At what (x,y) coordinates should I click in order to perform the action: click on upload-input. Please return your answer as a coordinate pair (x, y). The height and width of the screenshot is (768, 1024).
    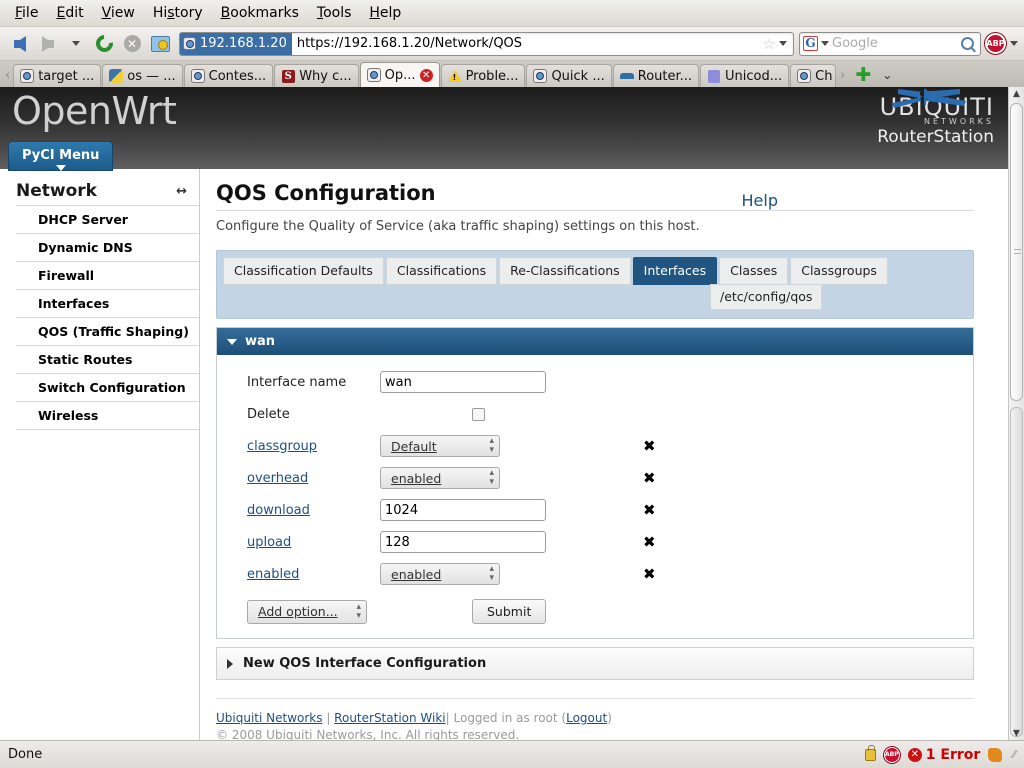
    Looking at the image, I should click on (463, 542).